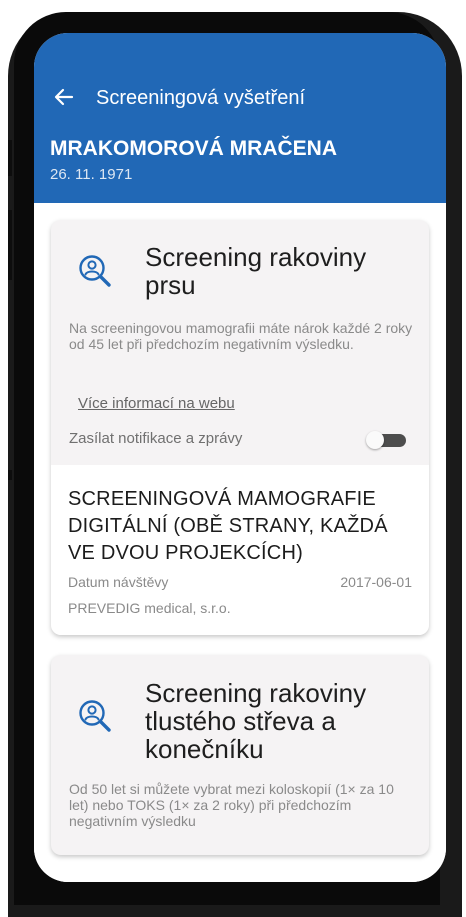 This screenshot has height=917, width=466. Describe the element at coordinates (240, 721) in the screenshot. I see `card-title-line: tlustého střeva a` at that location.